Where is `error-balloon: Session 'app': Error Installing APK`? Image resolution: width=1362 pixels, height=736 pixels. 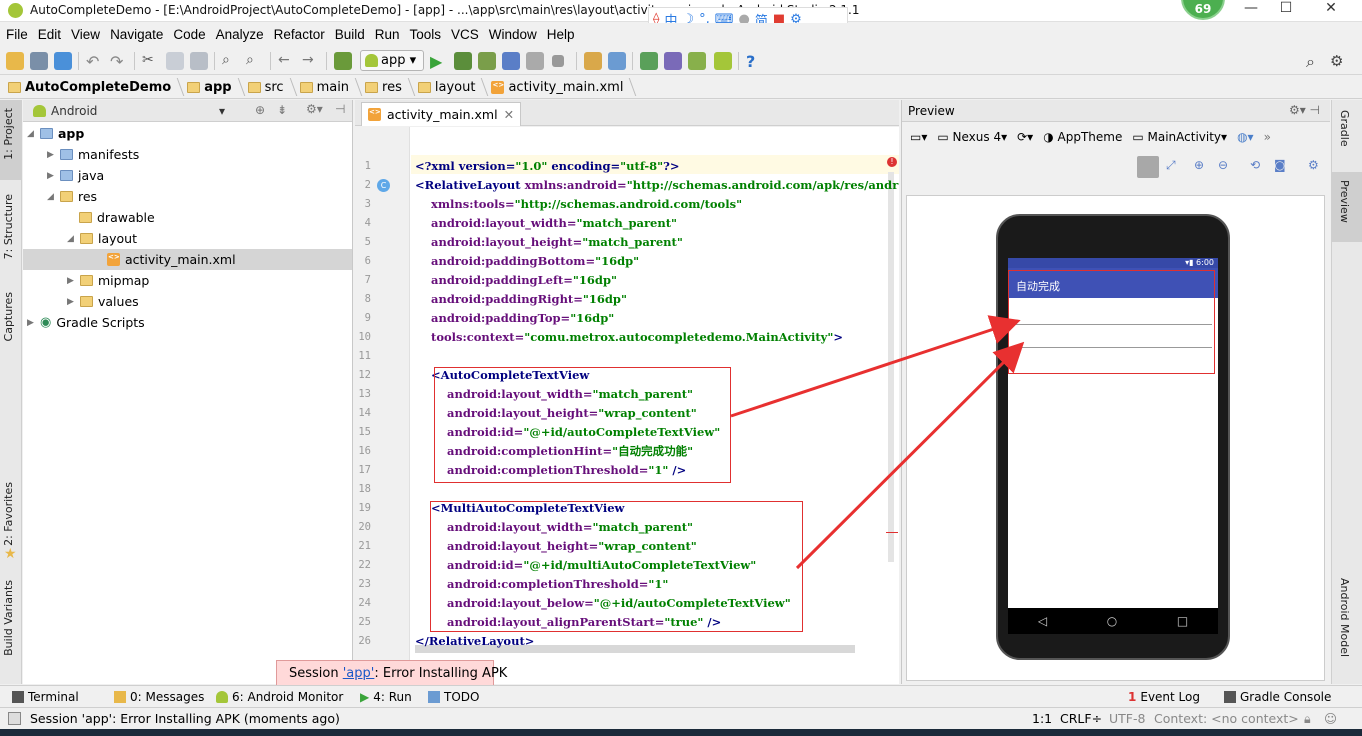 error-balloon: Session 'app': Error Installing APK is located at coordinates (391, 673).